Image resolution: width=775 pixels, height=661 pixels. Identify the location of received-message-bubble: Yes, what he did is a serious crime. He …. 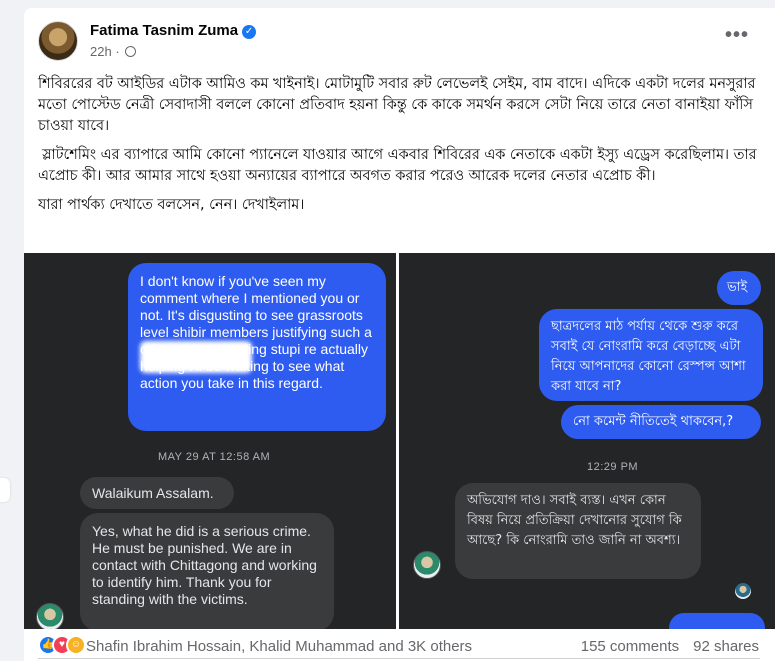
(207, 571).